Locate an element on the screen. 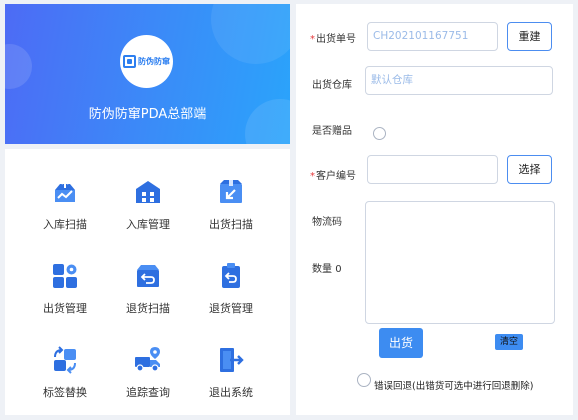  rollback-radio is located at coordinates (364, 380).